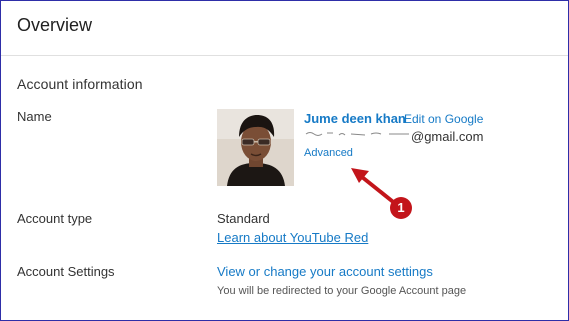 The width and height of the screenshot is (569, 321). Describe the element at coordinates (55, 25) in the screenshot. I see `page-title: Overview` at that location.